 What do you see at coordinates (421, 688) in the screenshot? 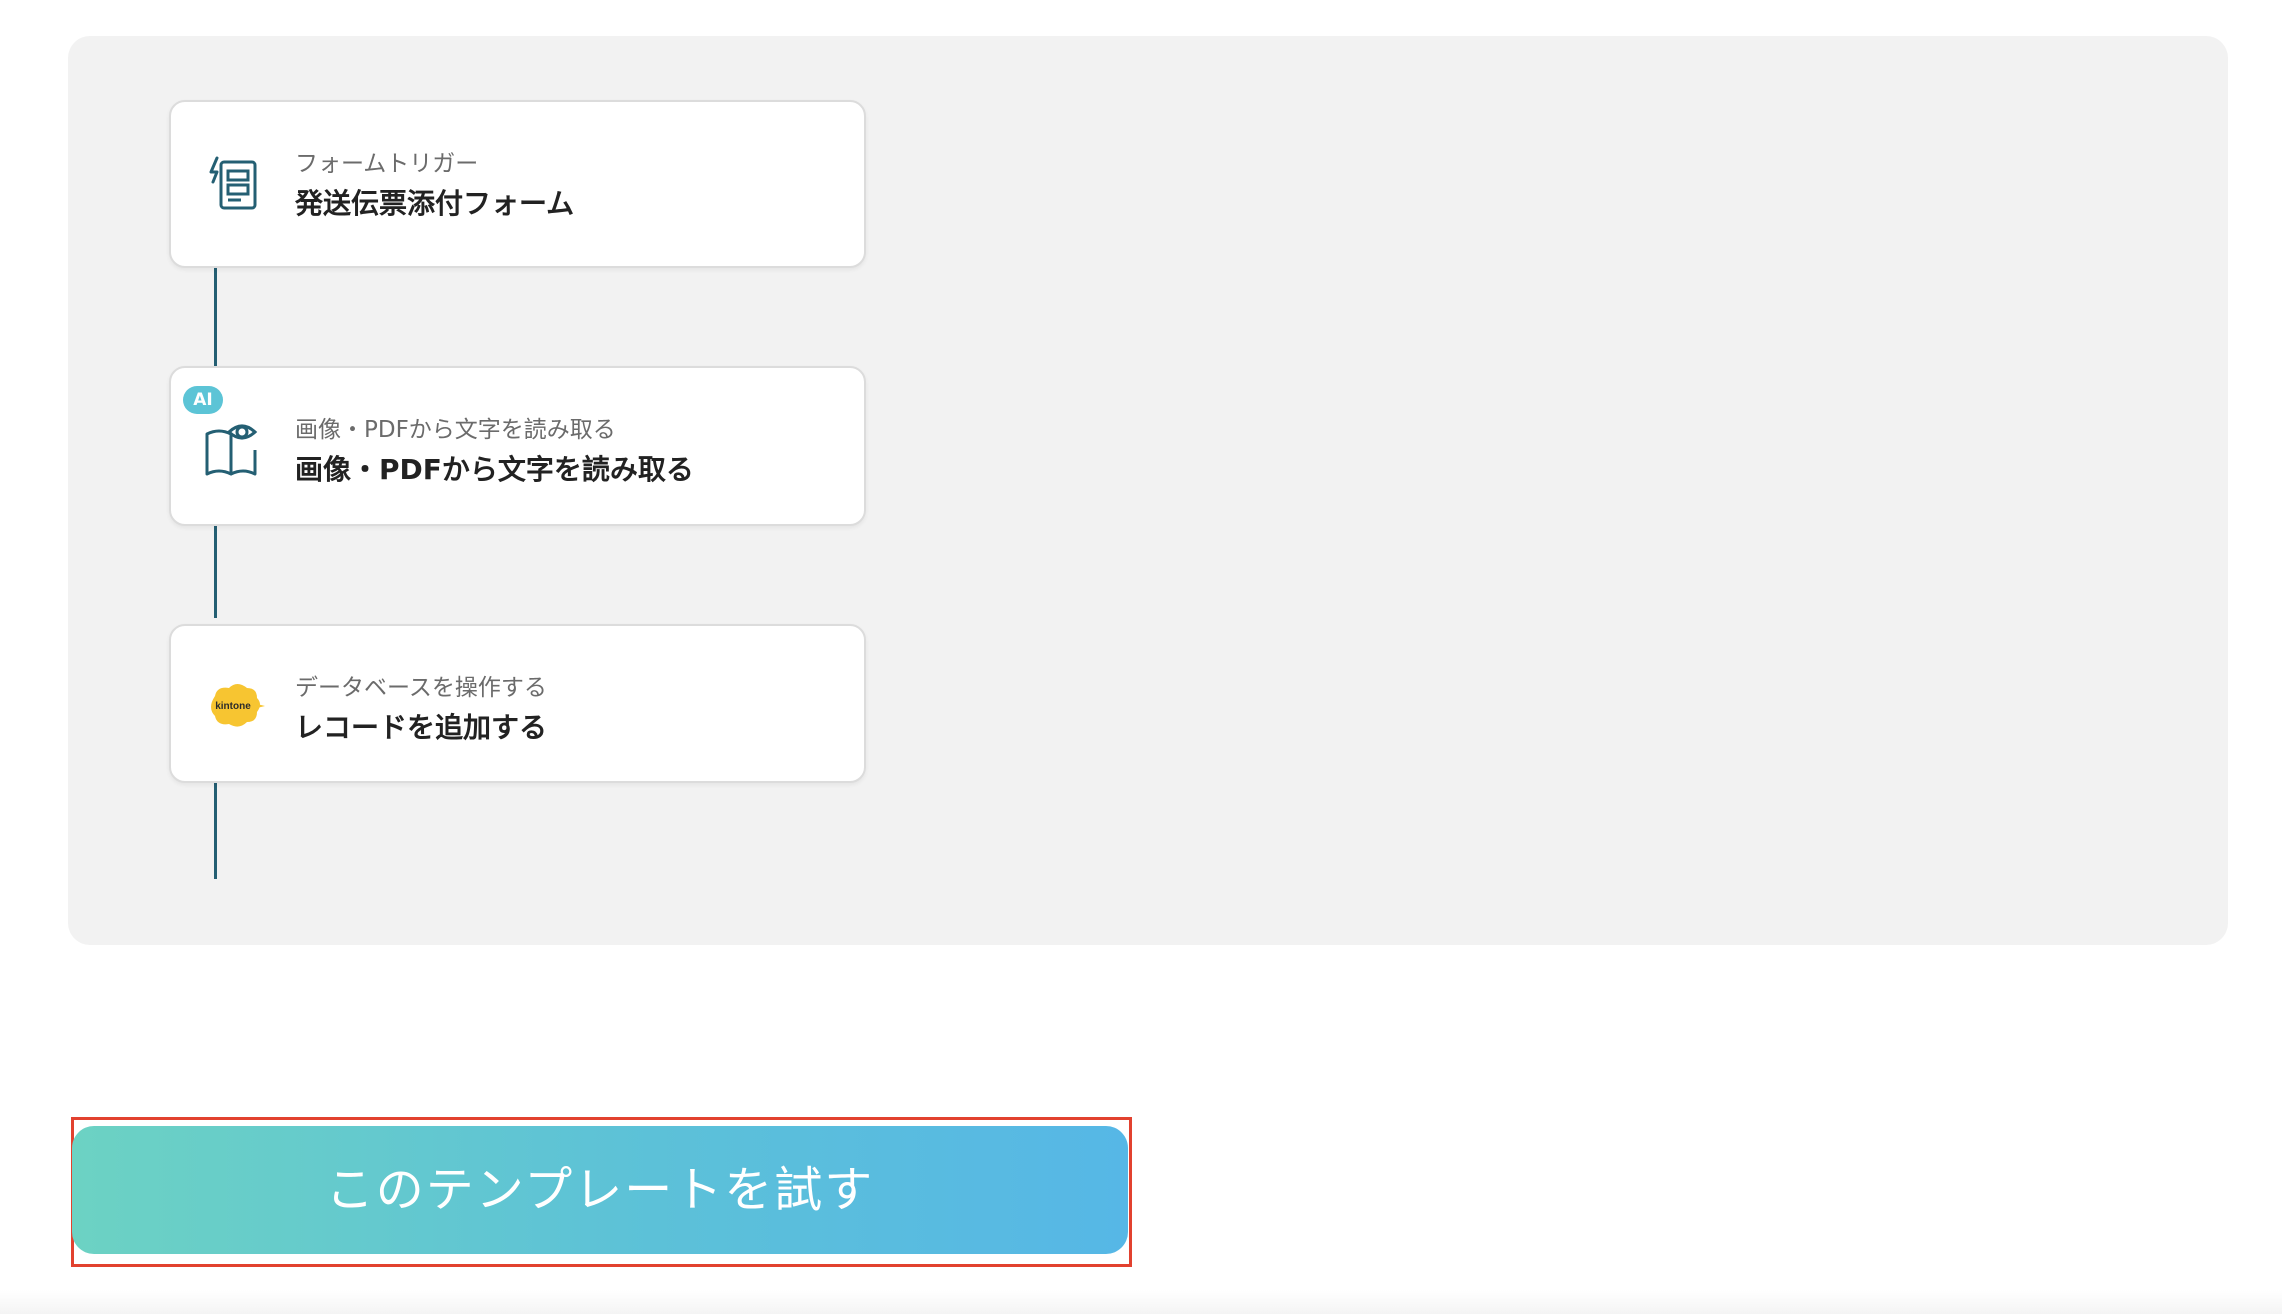
I see `step-sub-label: データベースを操作する` at bounding box center [421, 688].